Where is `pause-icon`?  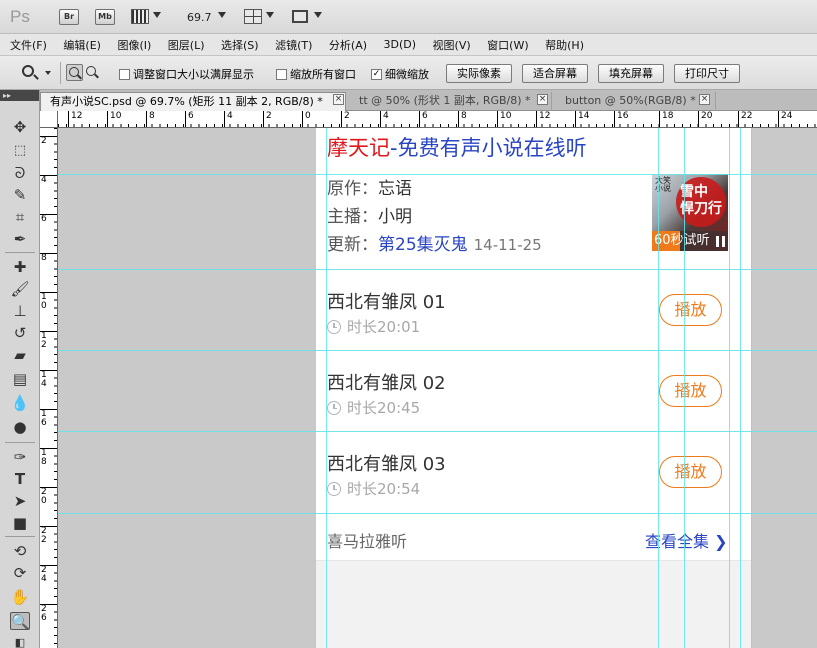
pause-icon is located at coordinates (720, 241).